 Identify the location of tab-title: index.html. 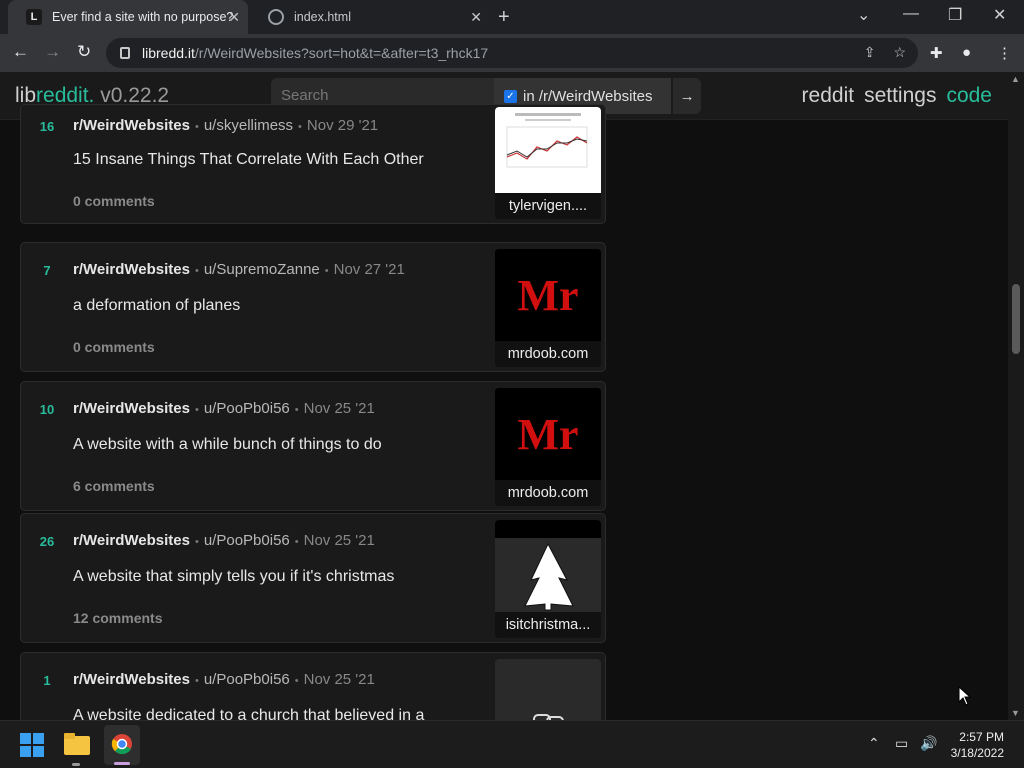
(322, 17).